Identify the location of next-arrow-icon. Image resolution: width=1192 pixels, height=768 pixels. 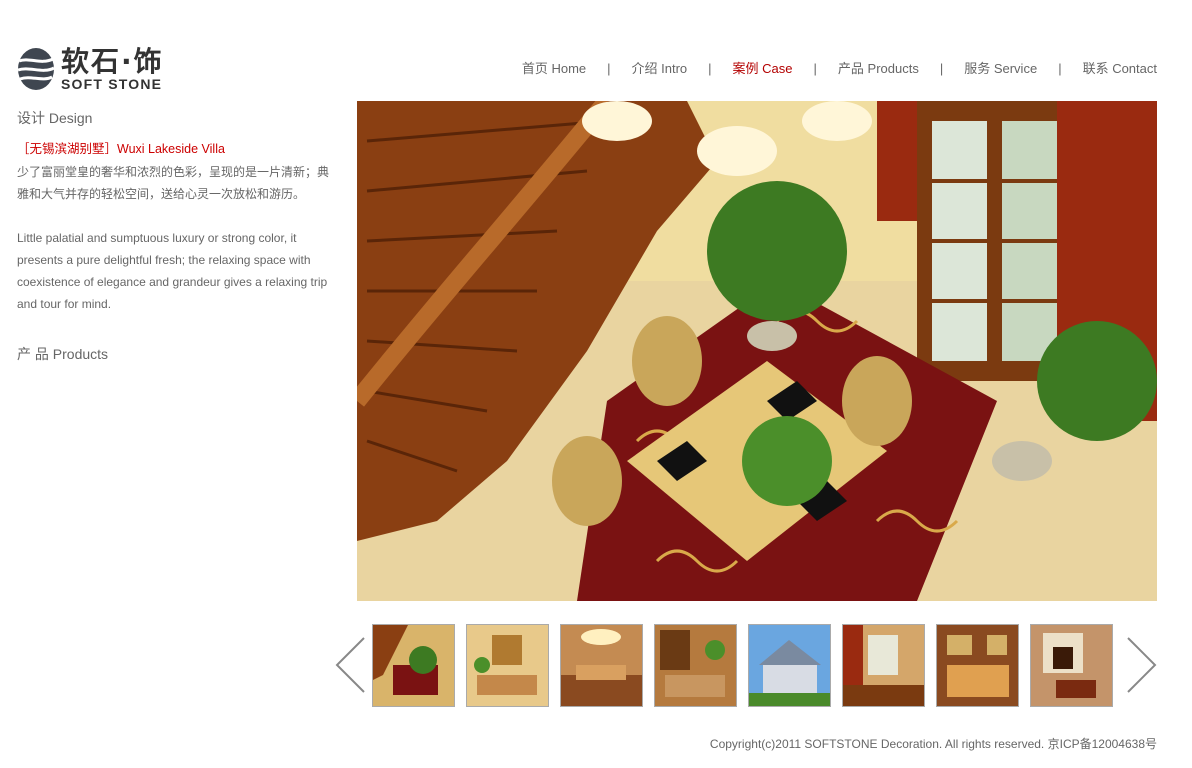
(1142, 665).